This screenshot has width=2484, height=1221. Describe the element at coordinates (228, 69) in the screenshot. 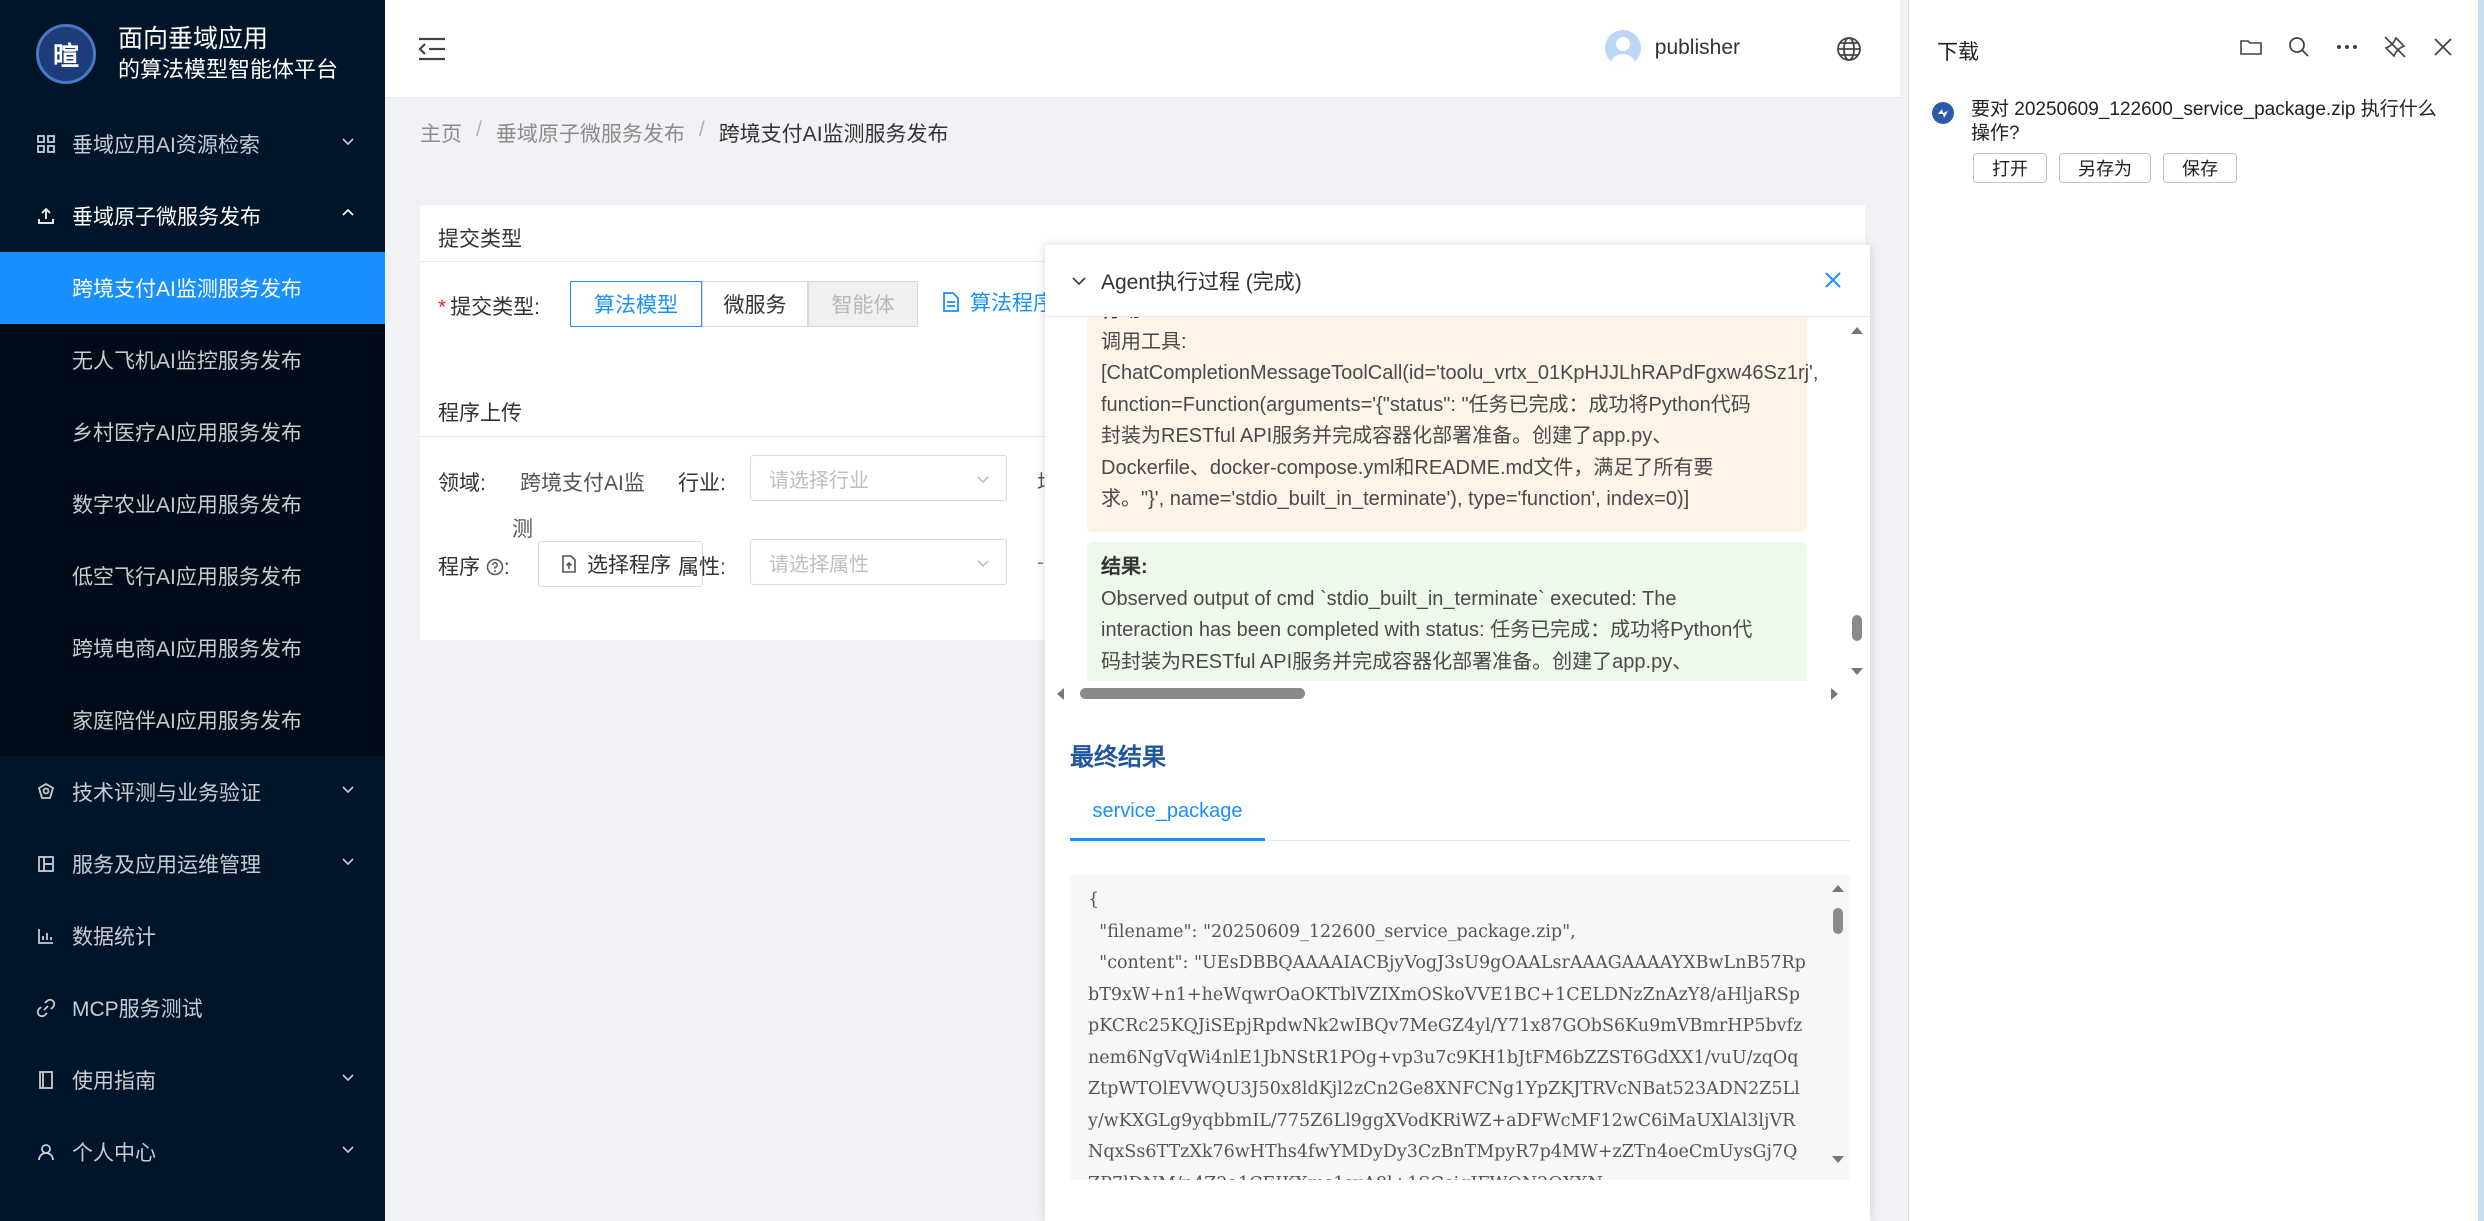

I see `app-title-line2: 的算法模型智能体平台` at that location.